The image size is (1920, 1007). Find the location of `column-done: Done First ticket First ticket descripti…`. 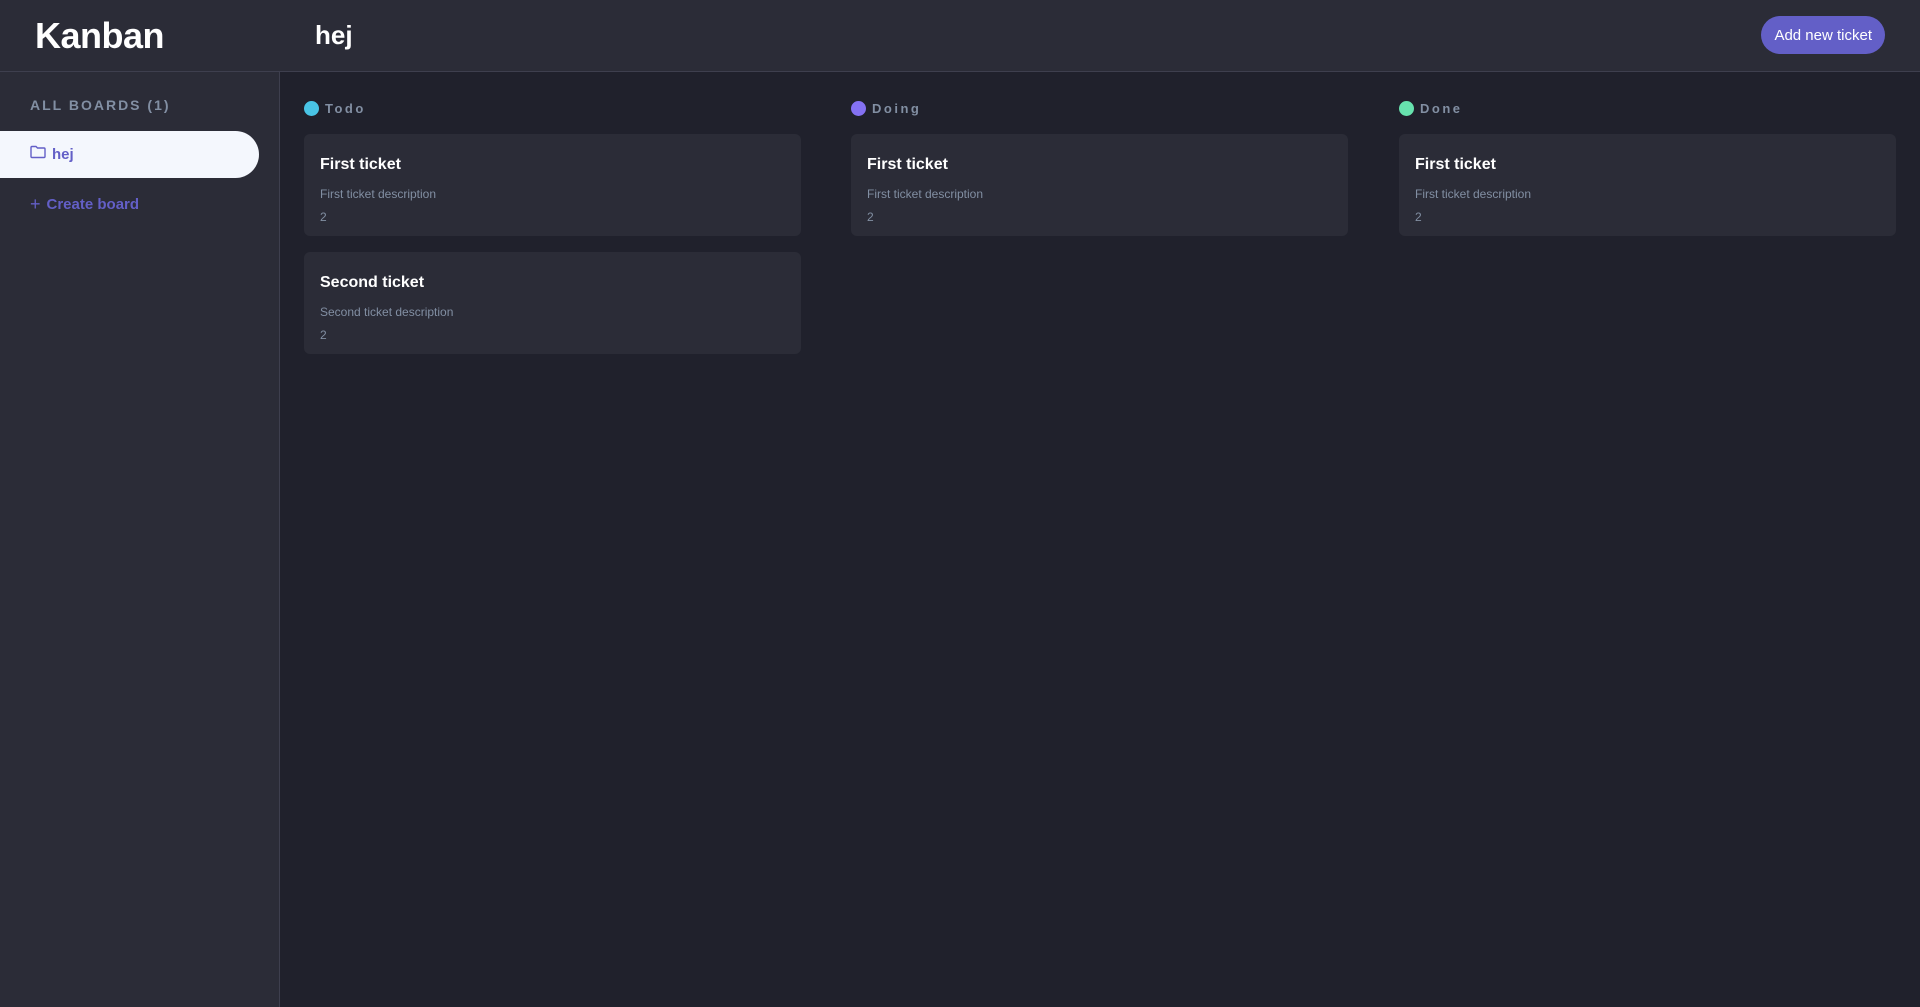

column-done: Done First ticket First ticket descripti… is located at coordinates (1647, 162).